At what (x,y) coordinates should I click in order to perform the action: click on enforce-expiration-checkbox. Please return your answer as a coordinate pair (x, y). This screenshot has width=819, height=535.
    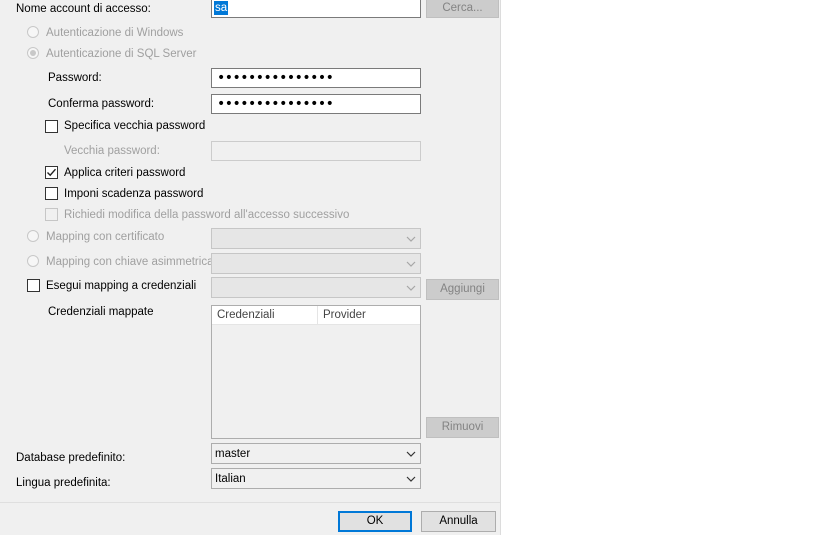
    Looking at the image, I should click on (51, 193).